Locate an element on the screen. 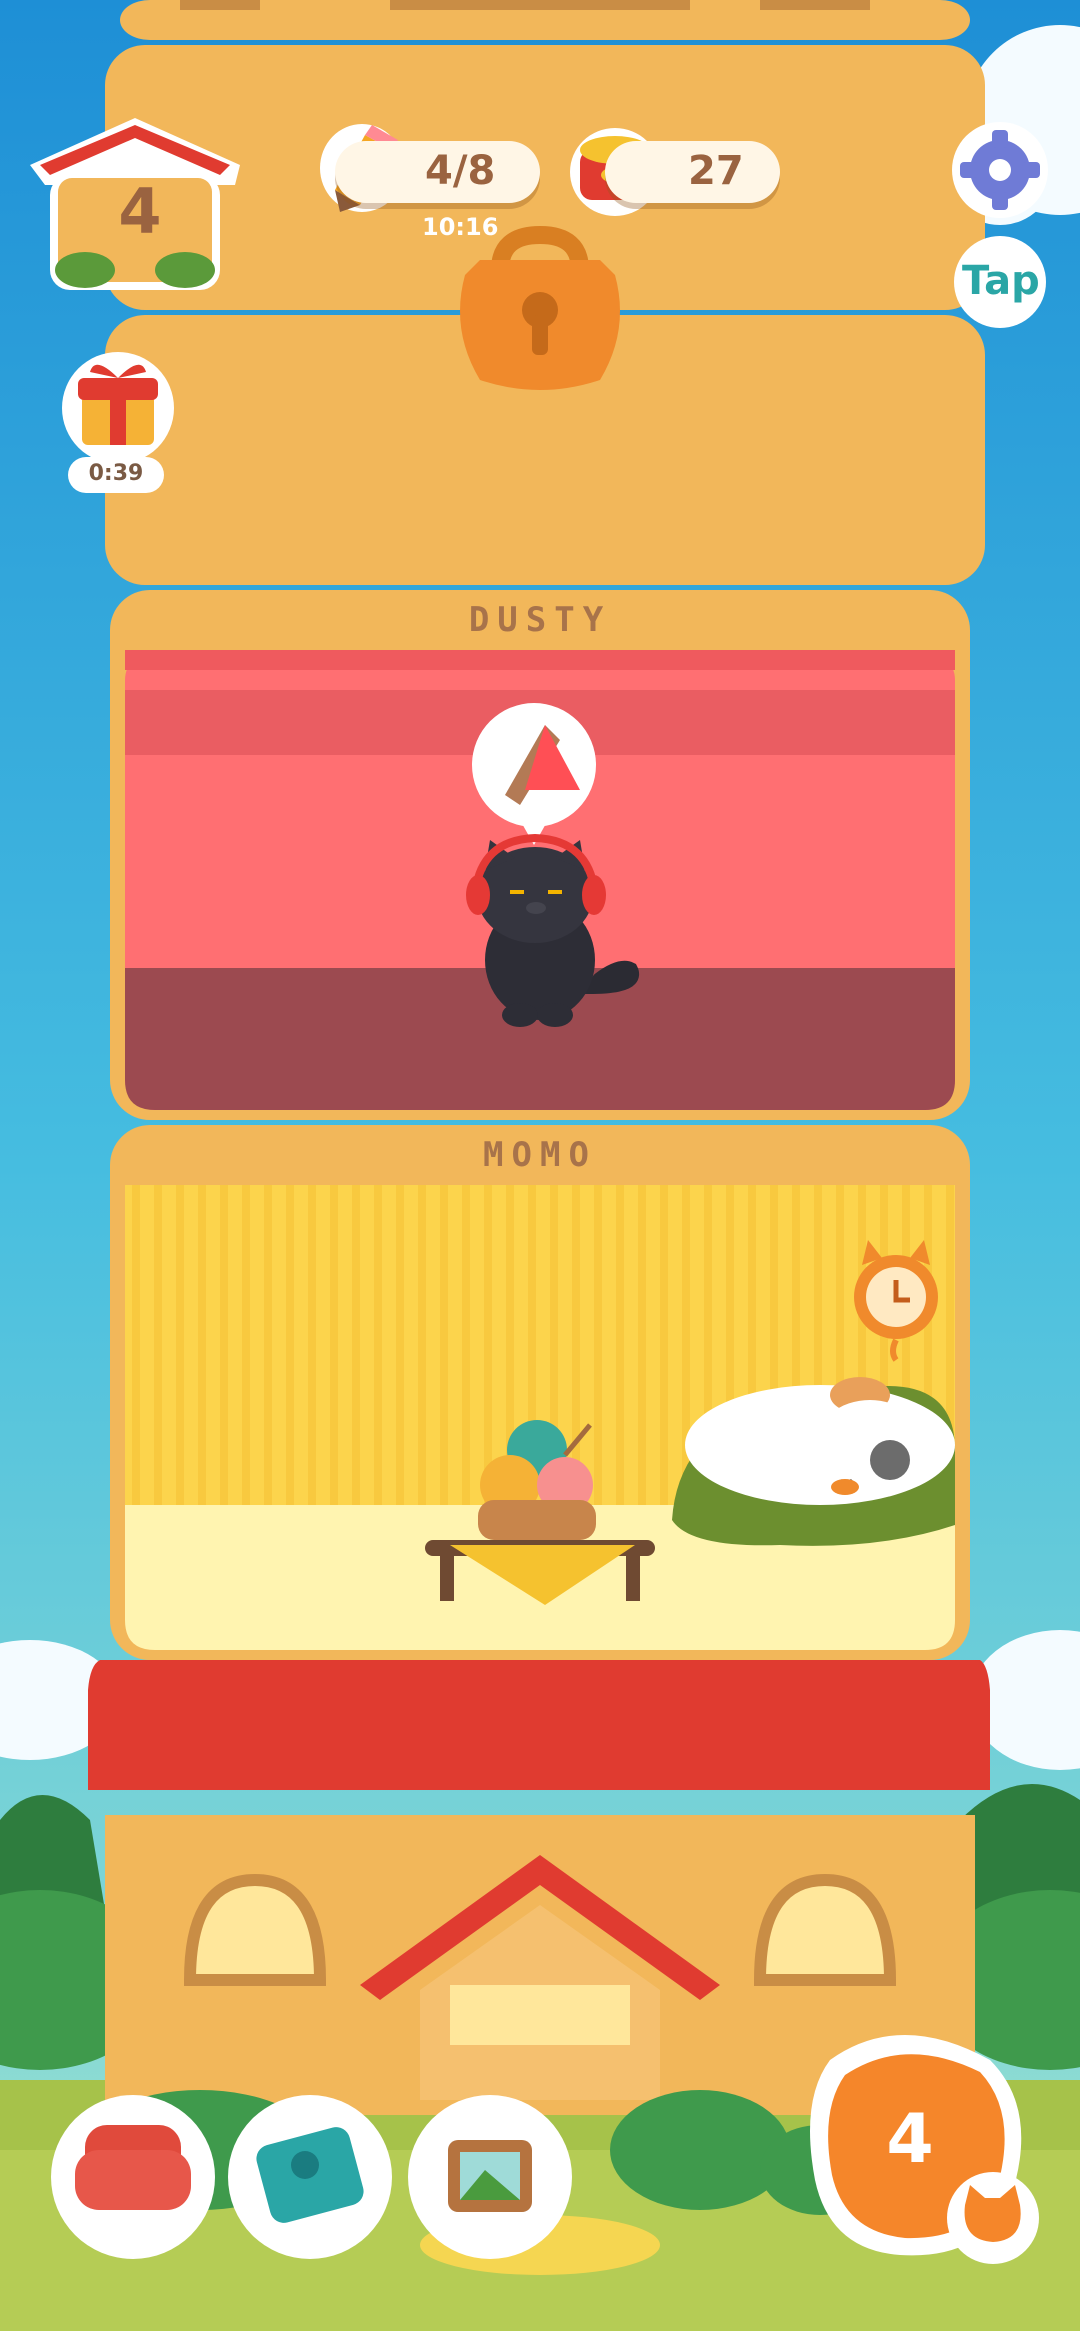 Image resolution: width=1080 pixels, height=2331 pixels. room-name-dusty: DUSTY is located at coordinates (540, 620).